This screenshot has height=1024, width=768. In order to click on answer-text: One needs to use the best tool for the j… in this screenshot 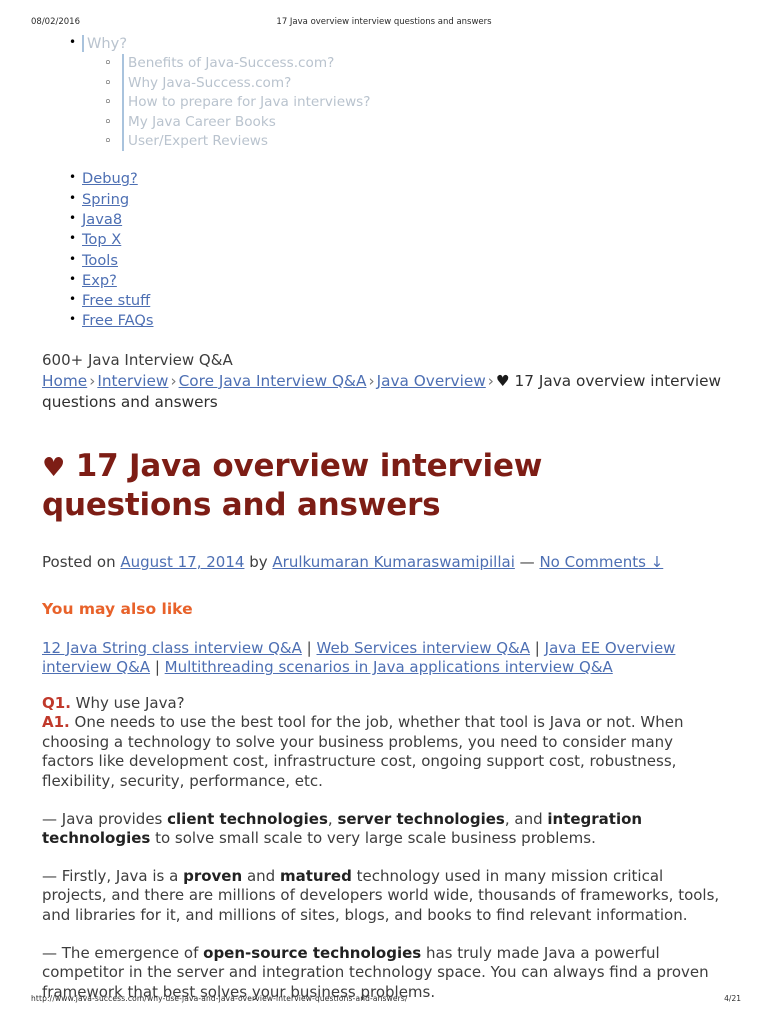, I will do `click(363, 752)`.